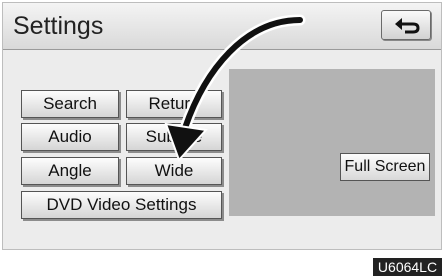 This screenshot has height=278, width=444. Describe the element at coordinates (70, 104) in the screenshot. I see `search-button: Search` at that location.